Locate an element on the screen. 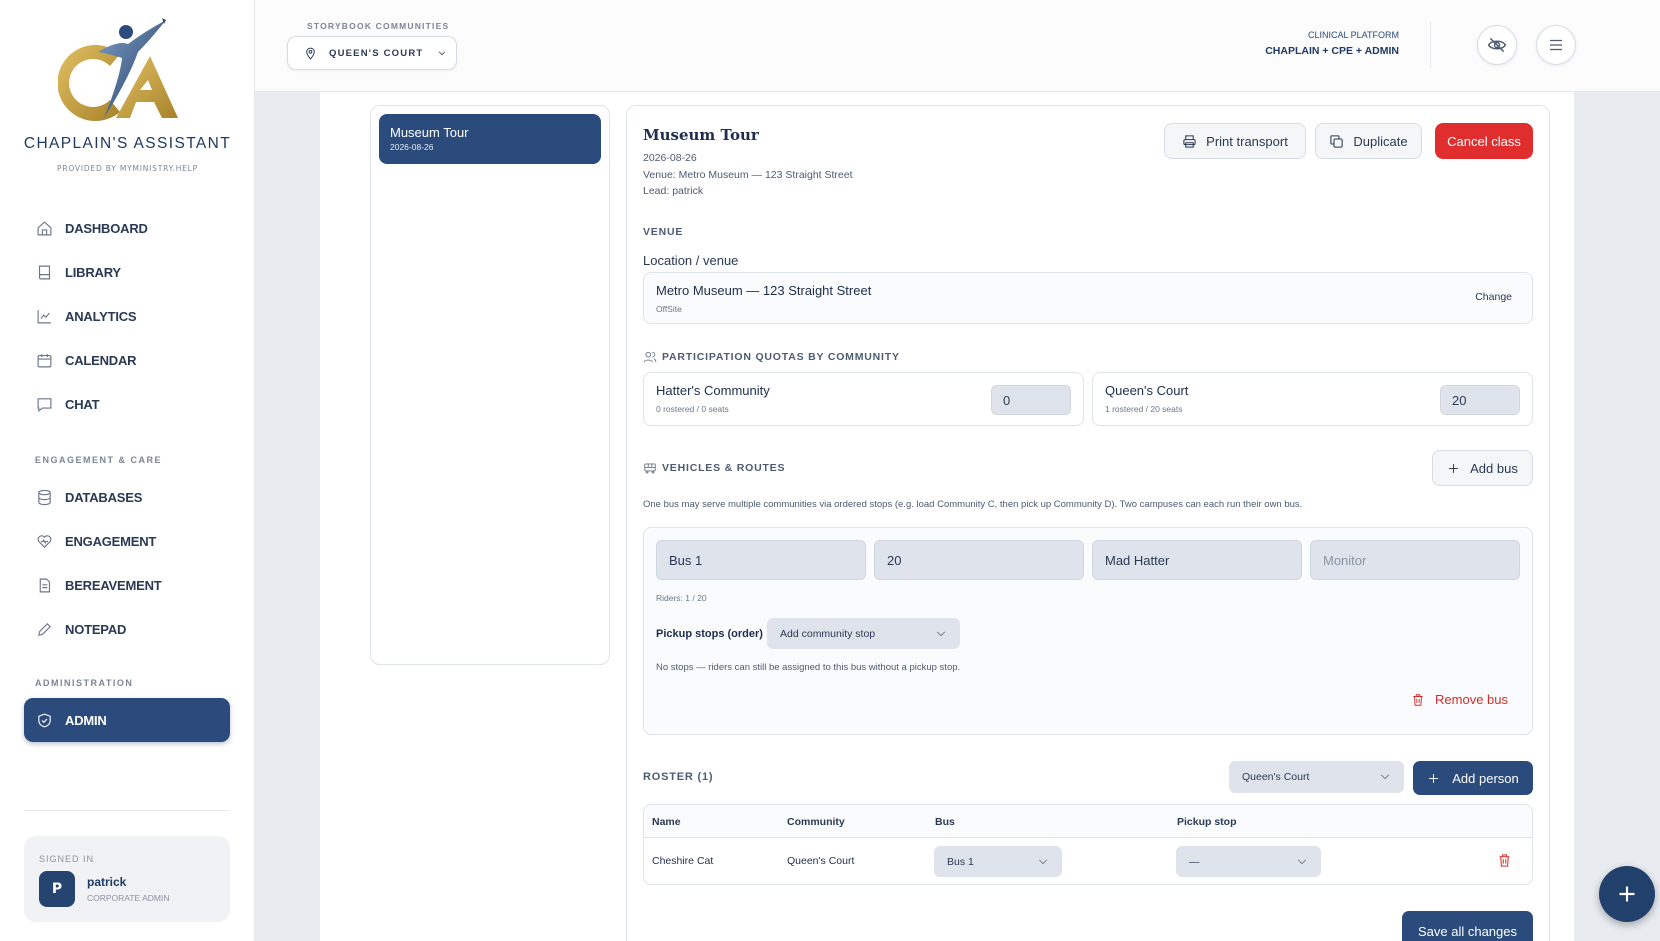 This screenshot has height=941, width=1660. roster-pickup-value: — is located at coordinates (1194, 861).